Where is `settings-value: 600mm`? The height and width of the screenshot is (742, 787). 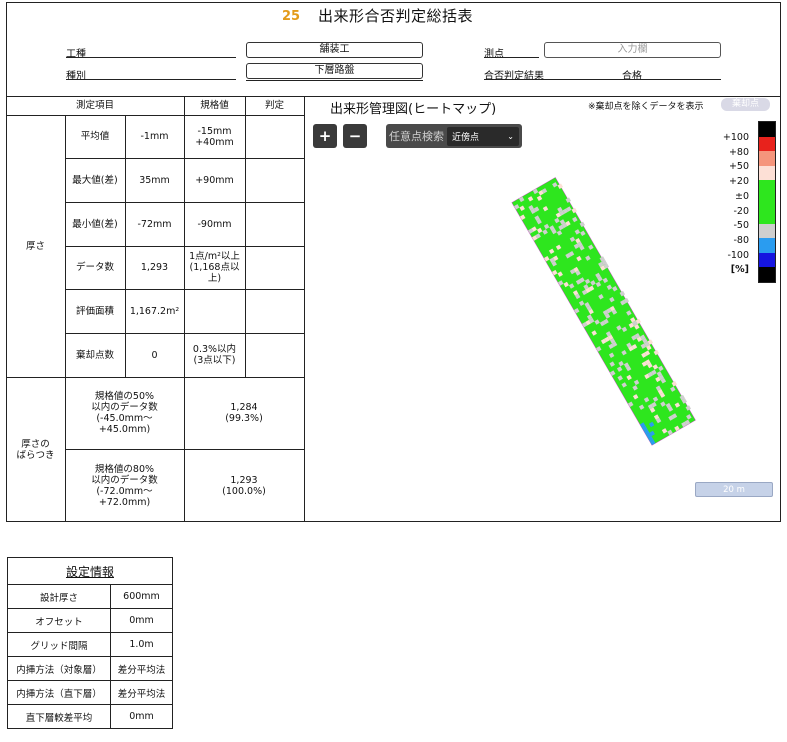 settings-value: 600mm is located at coordinates (141, 596).